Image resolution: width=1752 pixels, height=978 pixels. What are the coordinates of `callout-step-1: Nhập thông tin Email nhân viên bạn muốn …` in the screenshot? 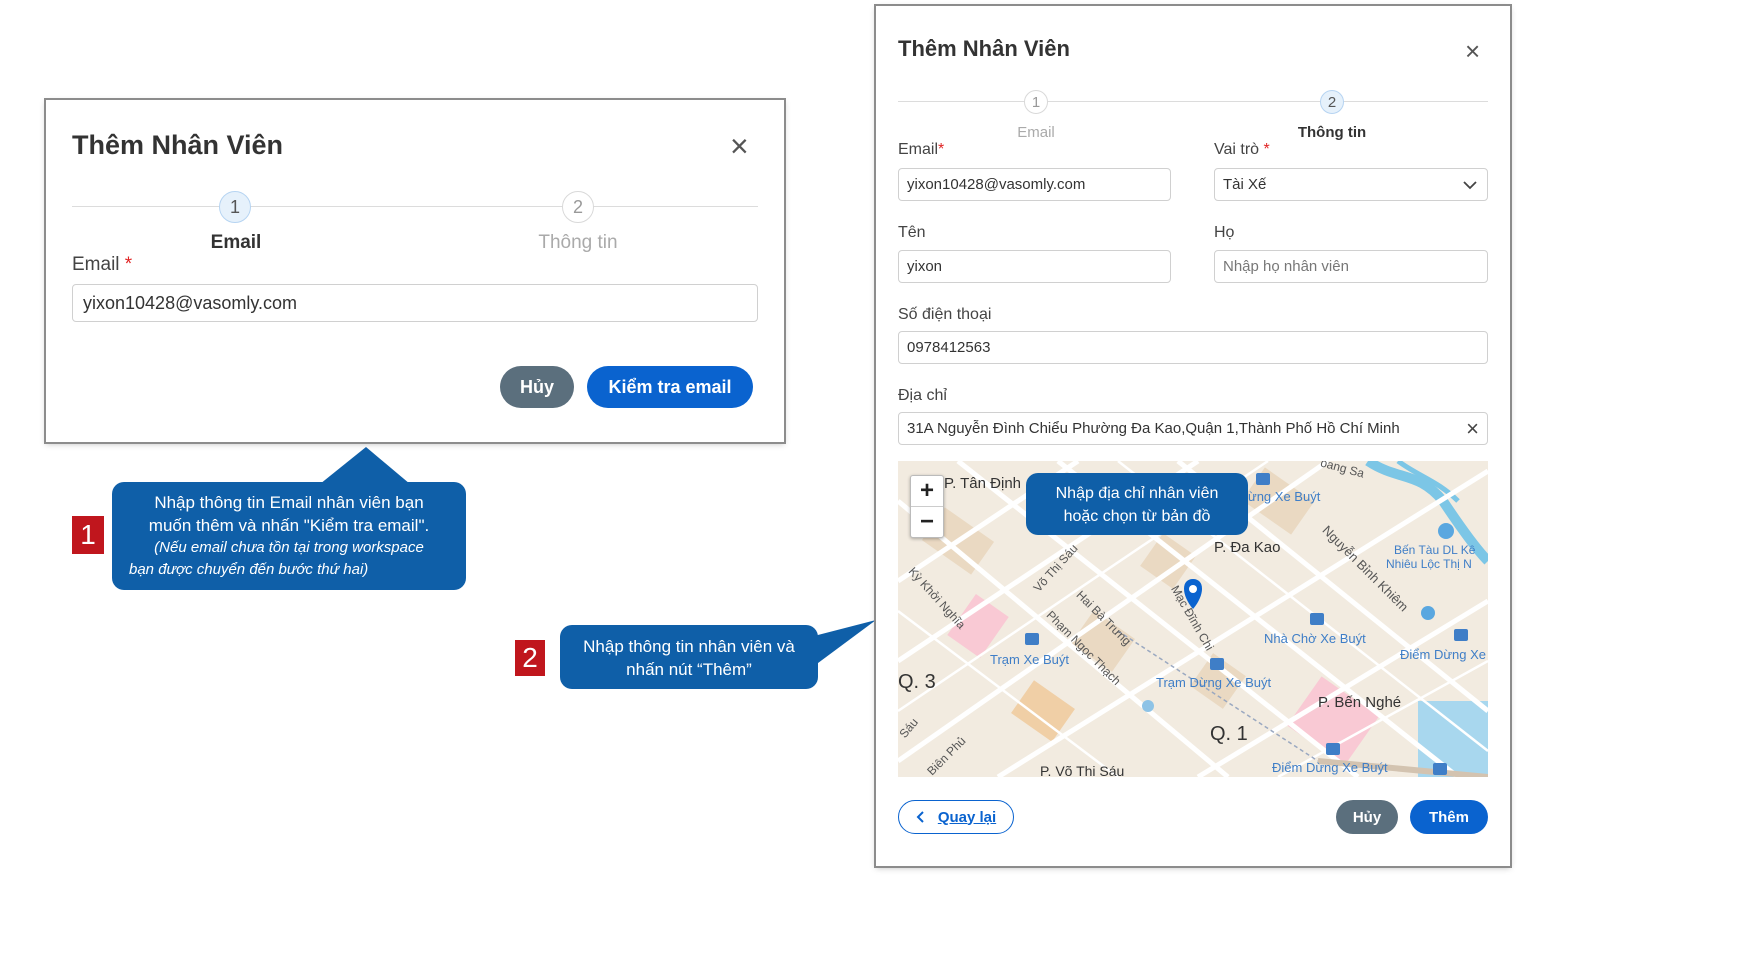 It's located at (289, 536).